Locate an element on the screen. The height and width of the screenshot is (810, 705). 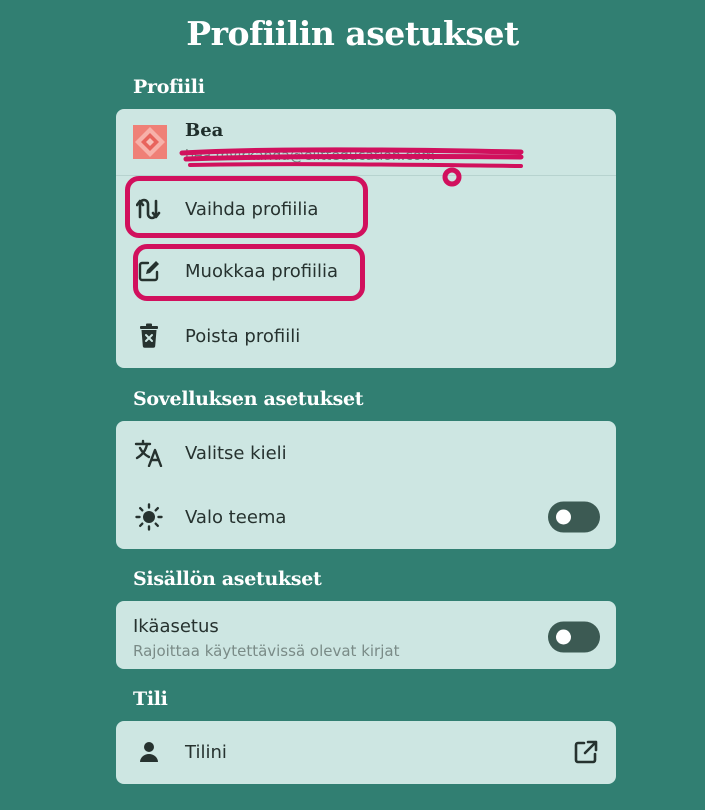
app-settings-card: Valitse kieli Valo teema is located at coordinates (366, 485).